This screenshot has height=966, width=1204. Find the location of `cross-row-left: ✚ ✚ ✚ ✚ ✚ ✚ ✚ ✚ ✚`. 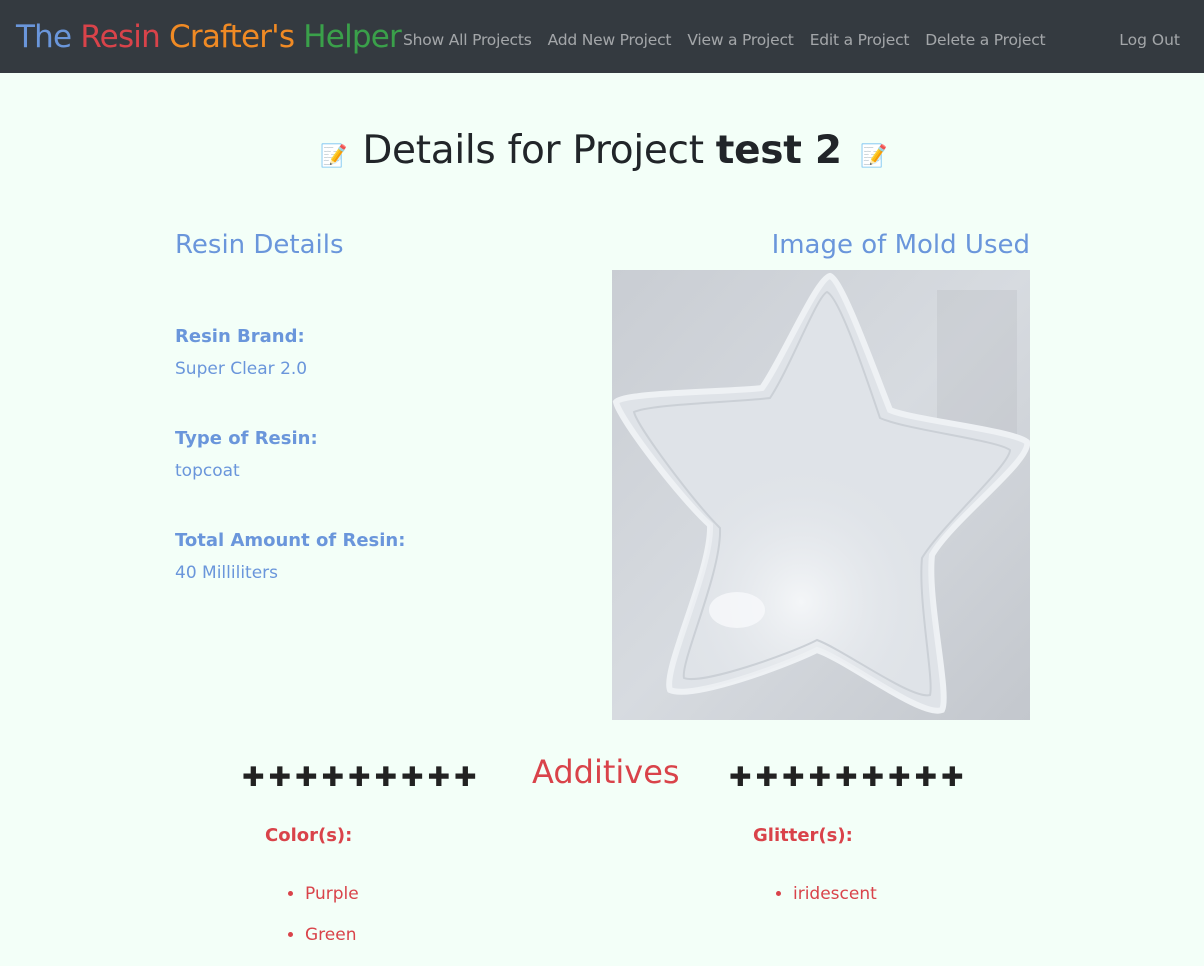

cross-row-left: ✚ ✚ ✚ ✚ ✚ ✚ ✚ ✚ ✚ is located at coordinates (359, 777).